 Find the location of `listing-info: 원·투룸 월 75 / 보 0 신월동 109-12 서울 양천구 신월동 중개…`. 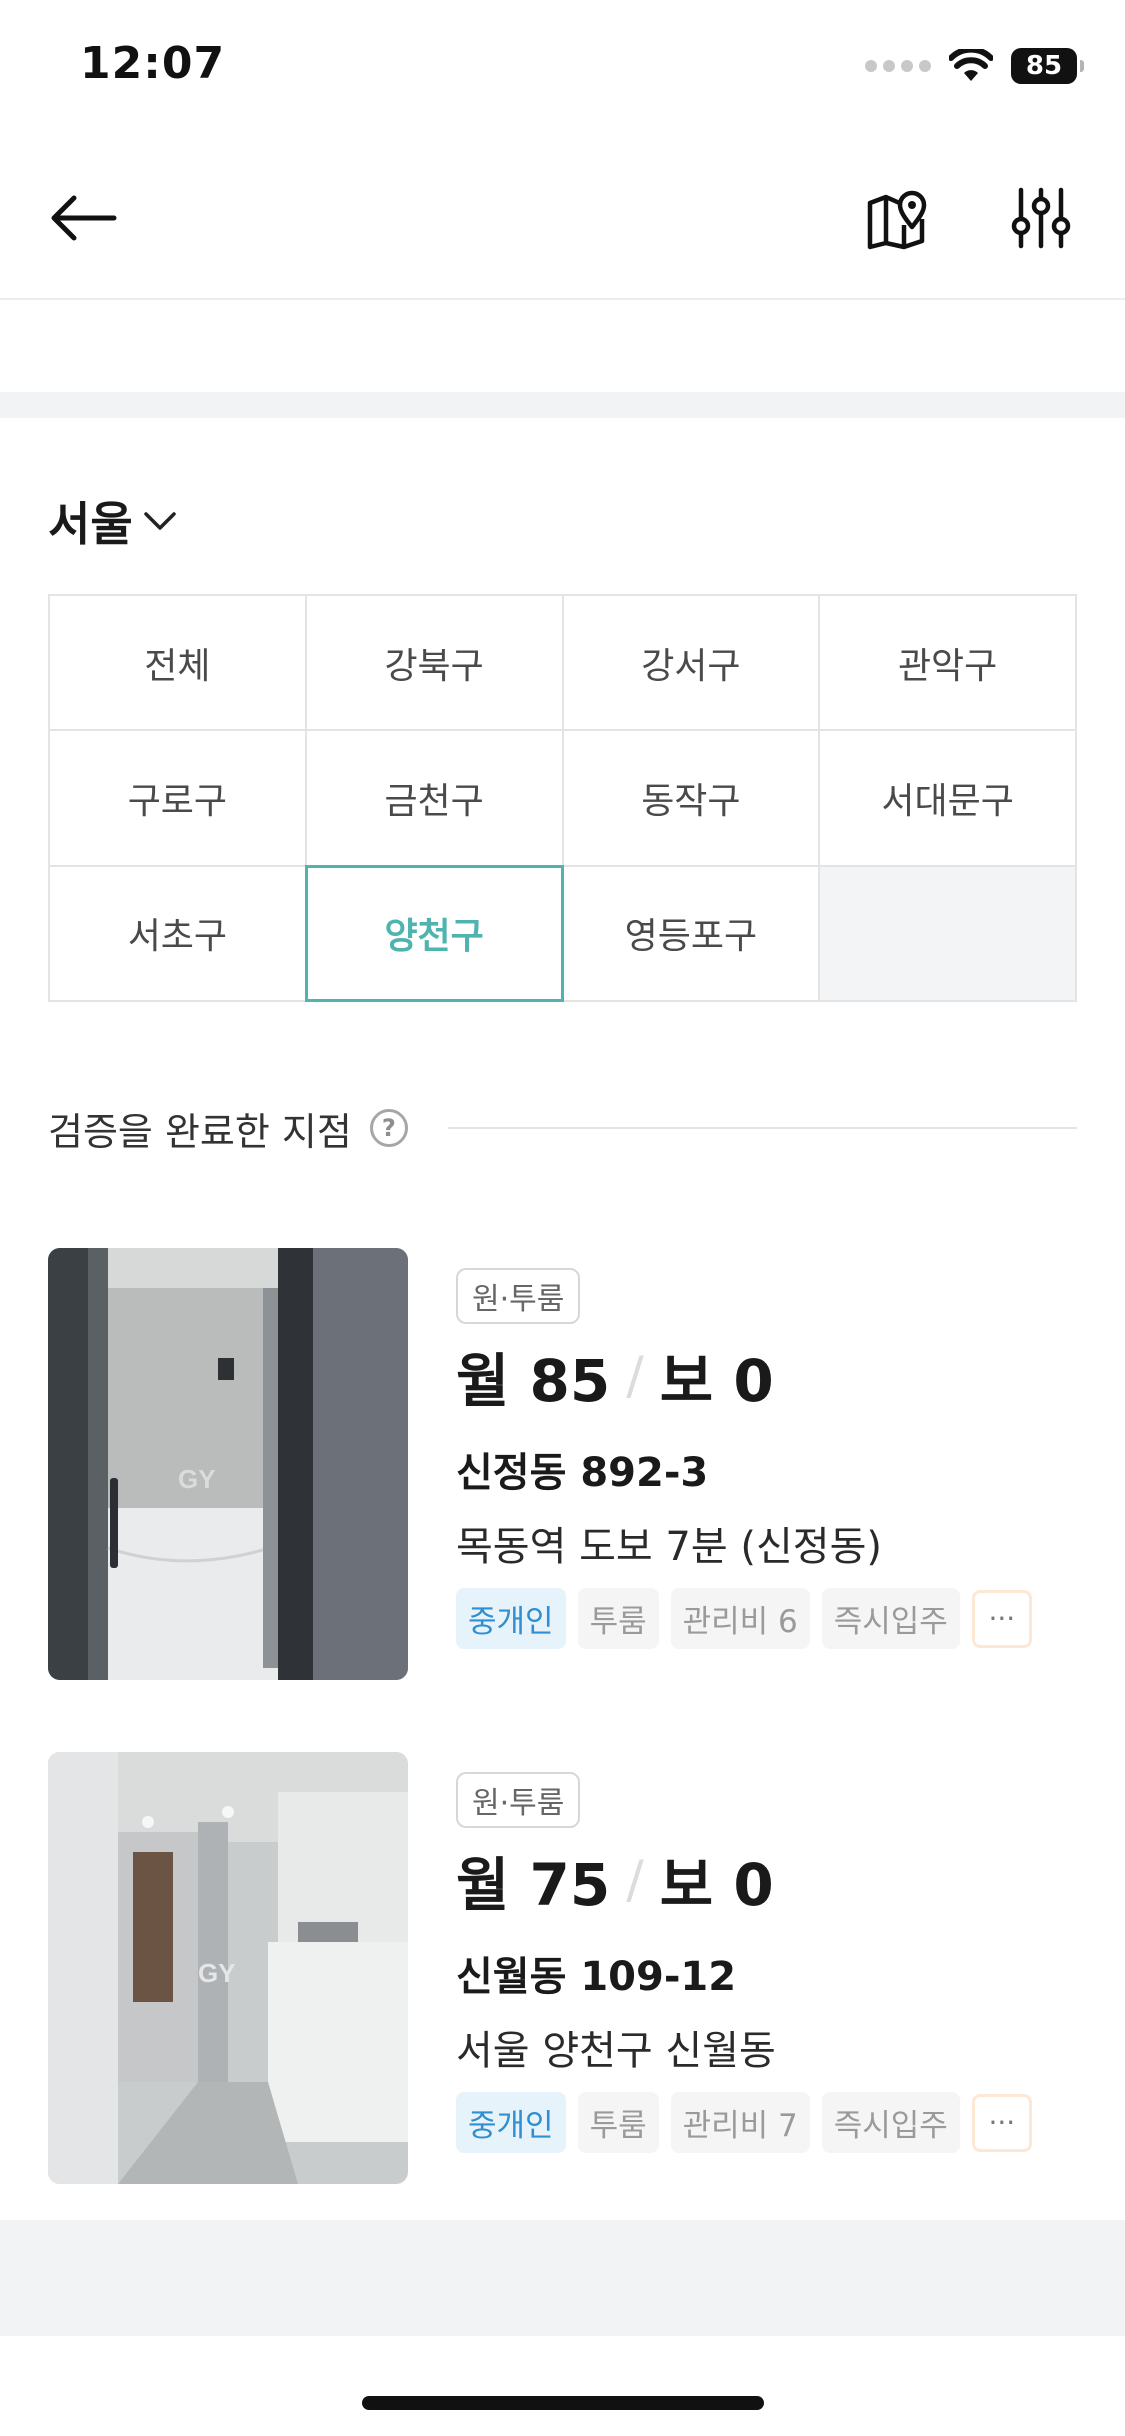

listing-info: 원·투룸 월 75 / 보 0 신월동 109-12 서울 양천구 신월동 중개… is located at coordinates (766, 1962).